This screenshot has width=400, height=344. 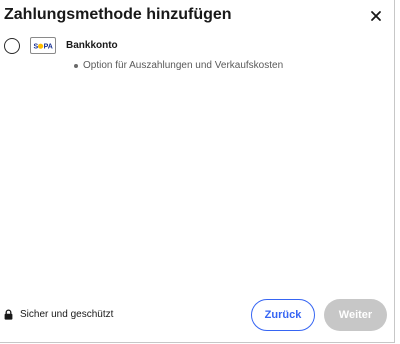 I want to click on secure-note: Sicher und geschützt, so click(x=58, y=314).